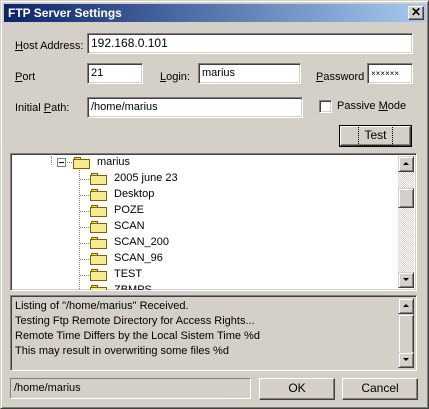 The image size is (429, 409). What do you see at coordinates (128, 274) in the screenshot?
I see `tree-node-label: TEST` at bounding box center [128, 274].